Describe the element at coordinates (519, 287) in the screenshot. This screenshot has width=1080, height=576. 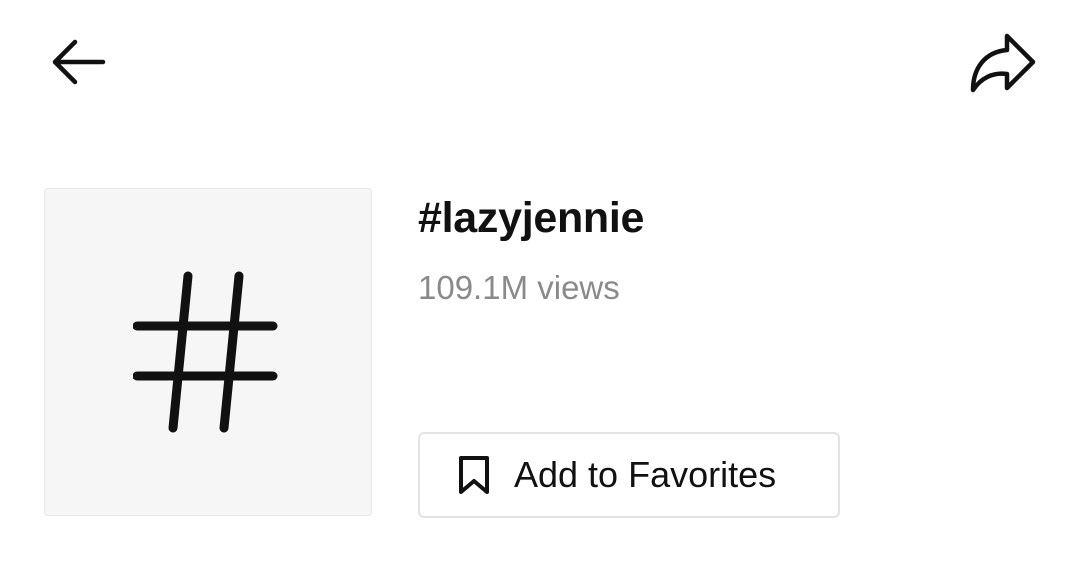
I see `view-count: 109.1M views` at that location.